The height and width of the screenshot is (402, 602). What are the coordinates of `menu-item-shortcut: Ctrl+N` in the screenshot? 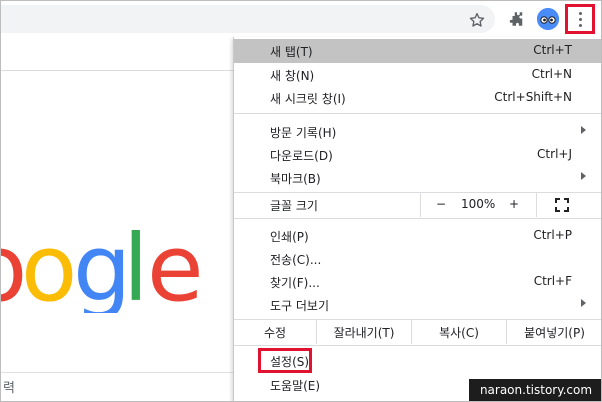 It's located at (551, 74).